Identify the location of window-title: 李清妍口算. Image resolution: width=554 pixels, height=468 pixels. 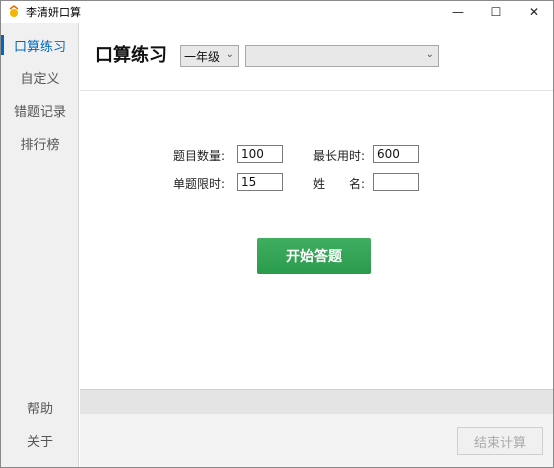
(53, 12).